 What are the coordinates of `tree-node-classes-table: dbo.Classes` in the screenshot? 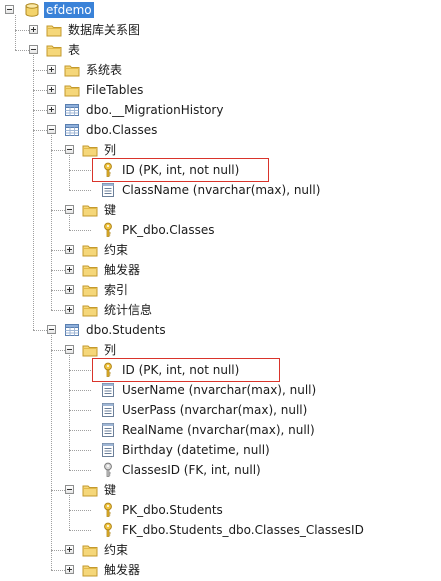 It's located at (111, 130).